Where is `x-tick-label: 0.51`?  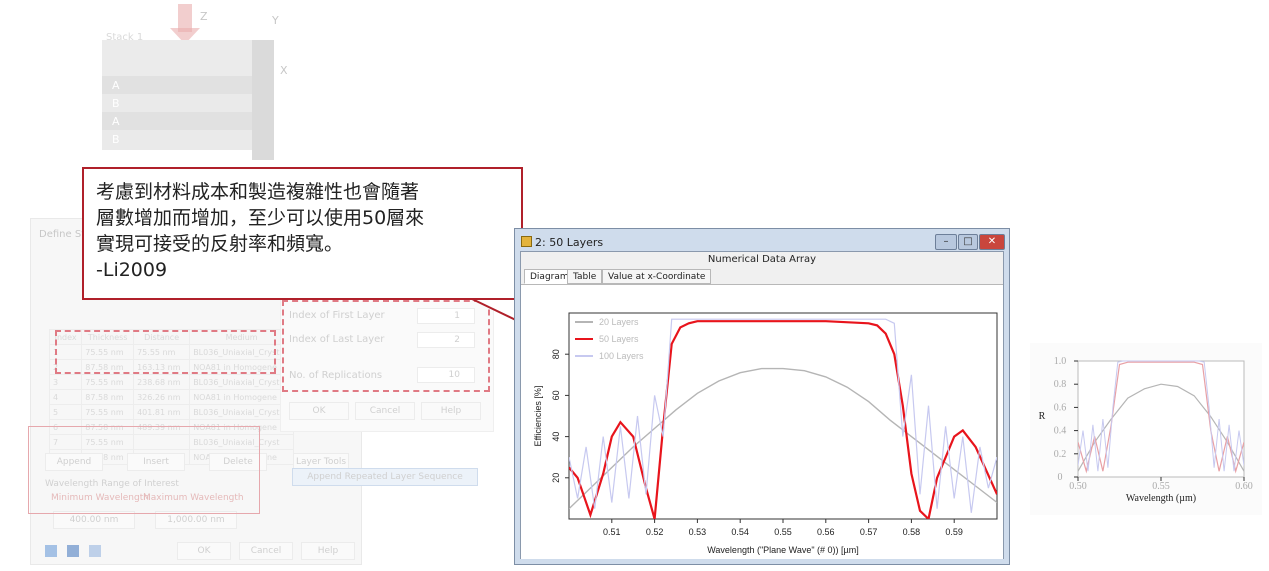
x-tick-label: 0.51 is located at coordinates (612, 532).